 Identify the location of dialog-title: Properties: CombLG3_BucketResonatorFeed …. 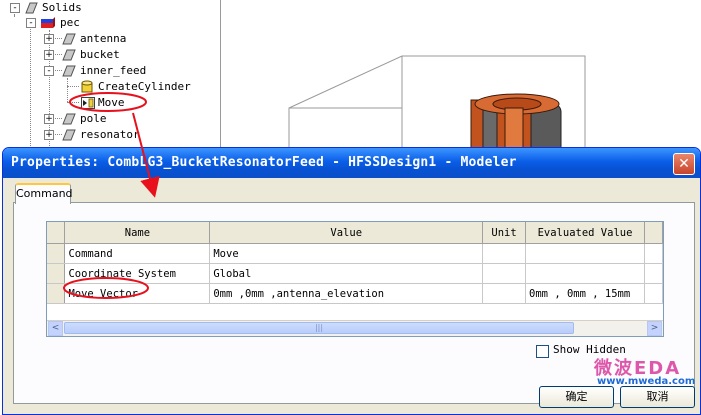
(264, 162).